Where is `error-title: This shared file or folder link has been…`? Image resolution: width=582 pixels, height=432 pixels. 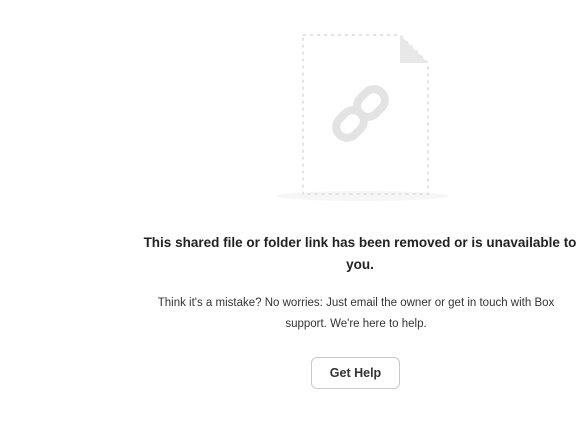 error-title: This shared file or folder link has been… is located at coordinates (360, 253).